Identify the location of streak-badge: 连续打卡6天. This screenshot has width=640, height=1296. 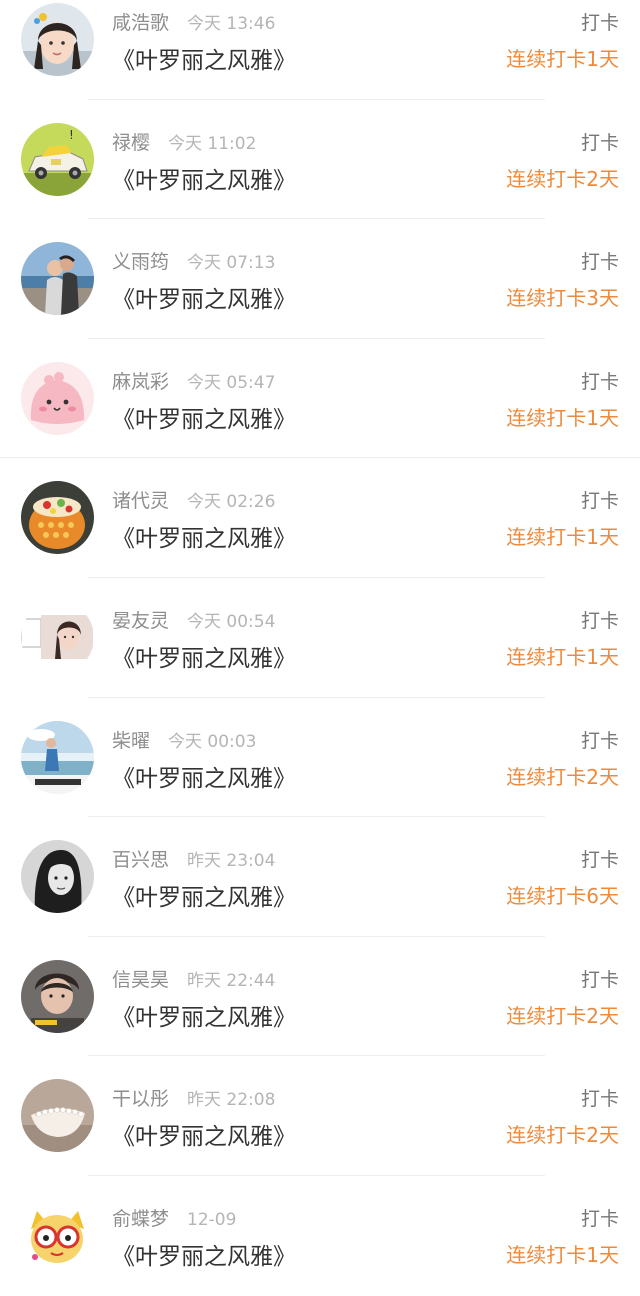
(562, 896).